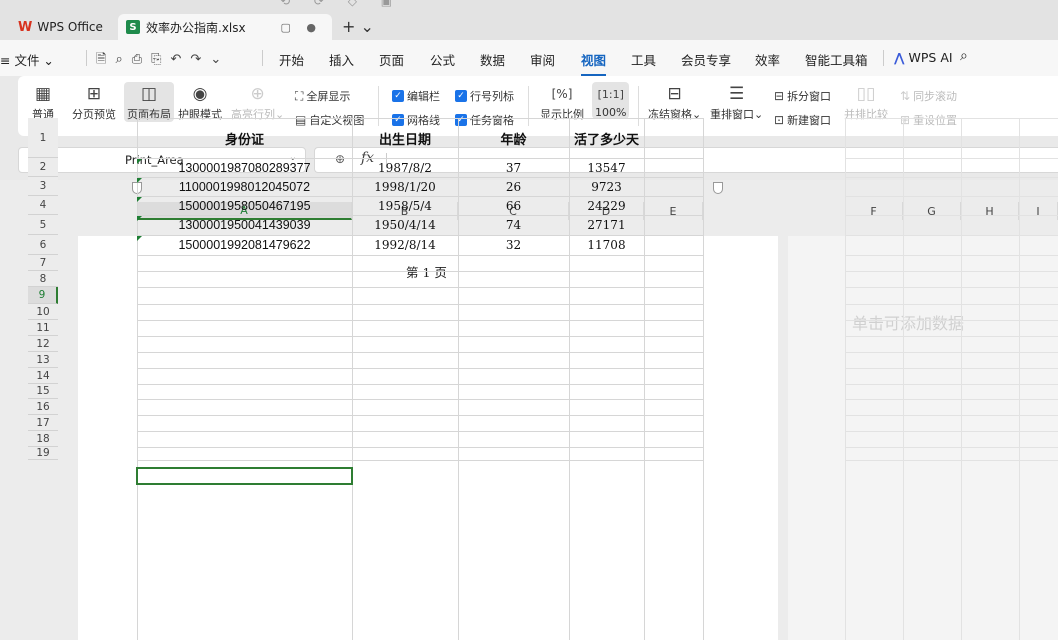 The height and width of the screenshot is (640, 1058). I want to click on rearrange-button: ☰ 重排窗口⌄, so click(736, 102).